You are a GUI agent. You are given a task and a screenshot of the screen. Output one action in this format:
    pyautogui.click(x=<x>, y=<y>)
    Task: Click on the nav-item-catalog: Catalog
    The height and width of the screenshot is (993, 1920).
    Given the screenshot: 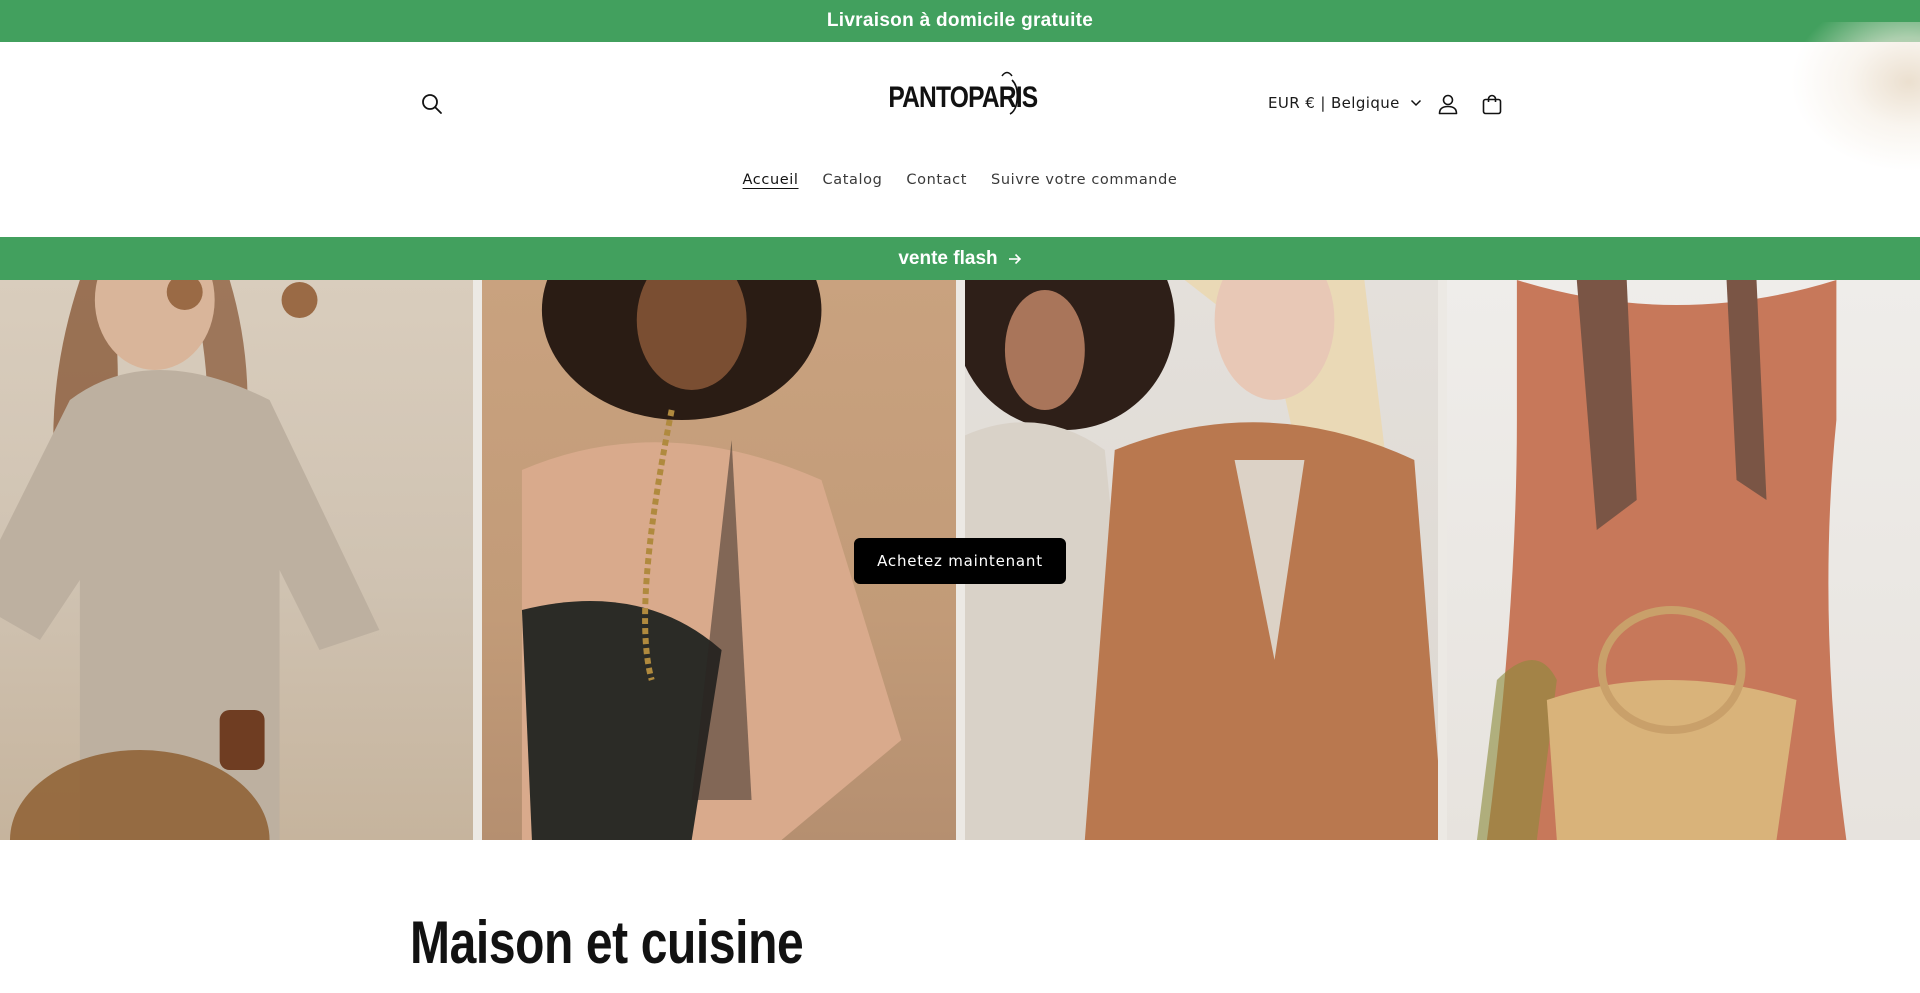 What is the action you would take?
    pyautogui.click(x=853, y=180)
    